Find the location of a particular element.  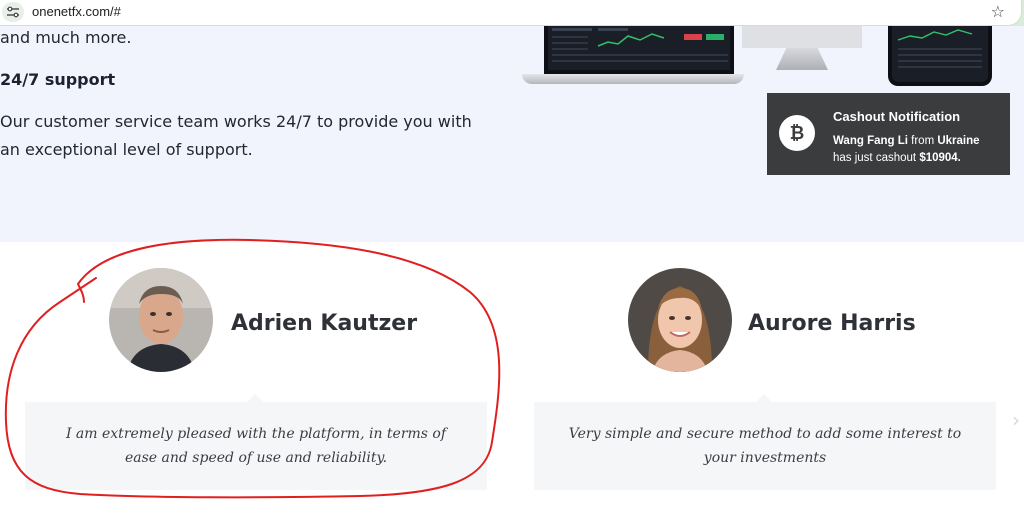

bitcoin-icon: ₿ is located at coordinates (797, 133).